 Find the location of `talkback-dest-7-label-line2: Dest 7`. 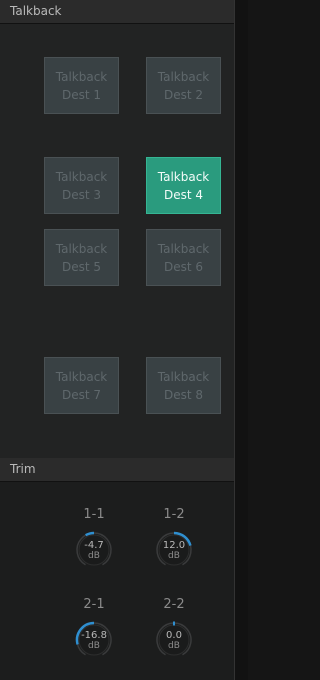

talkback-dest-7-label-line2: Dest 7 is located at coordinates (81, 395).